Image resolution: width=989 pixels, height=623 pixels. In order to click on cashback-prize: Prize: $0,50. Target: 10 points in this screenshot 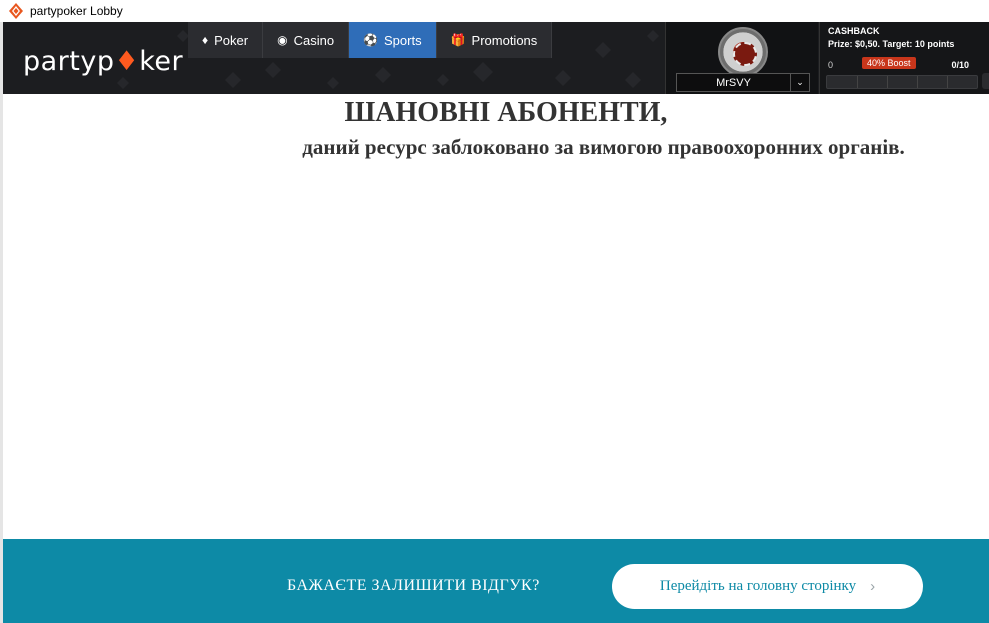, I will do `click(891, 44)`.